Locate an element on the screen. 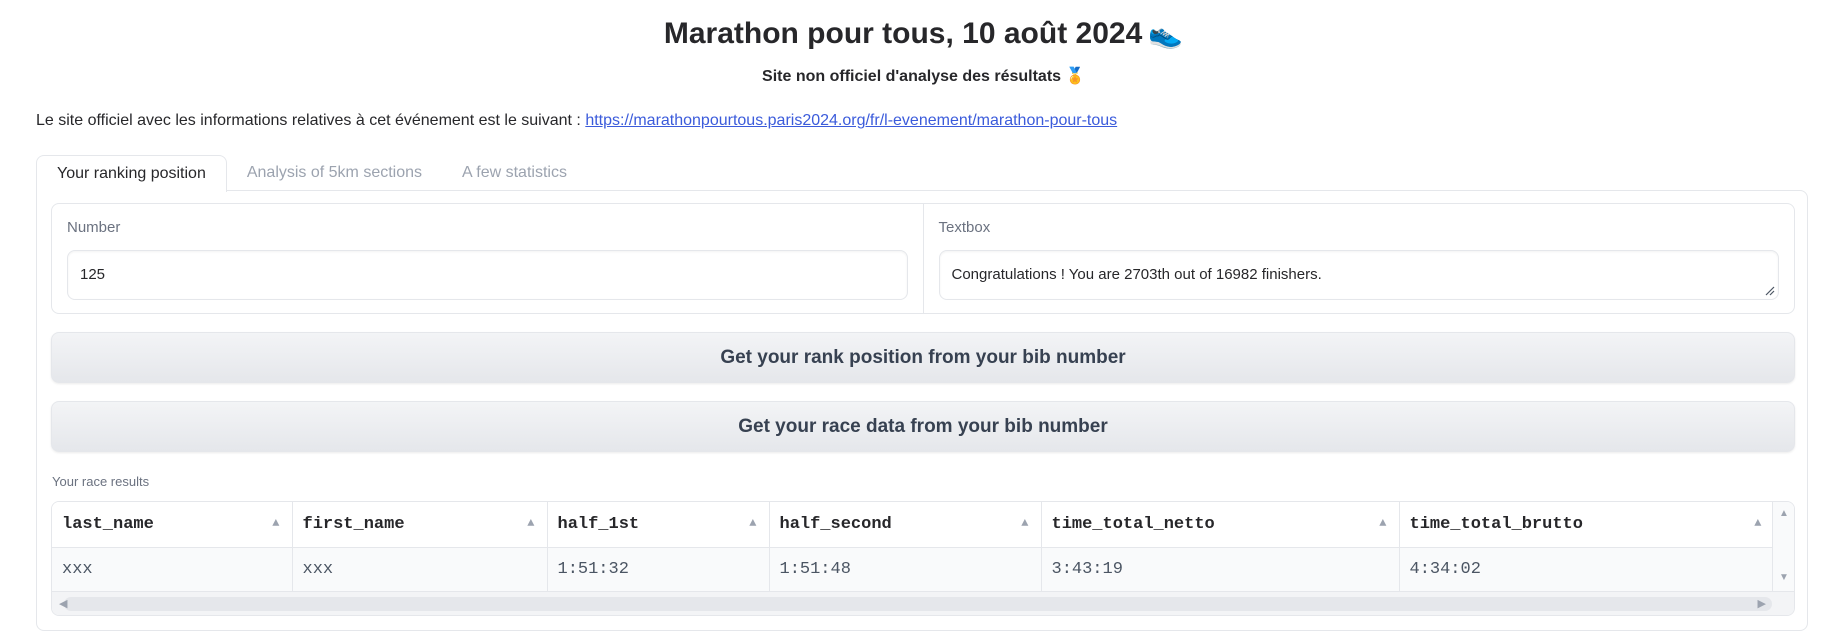 The height and width of the screenshot is (636, 1847). table-cell: 3:43:19 is located at coordinates (1220, 569).